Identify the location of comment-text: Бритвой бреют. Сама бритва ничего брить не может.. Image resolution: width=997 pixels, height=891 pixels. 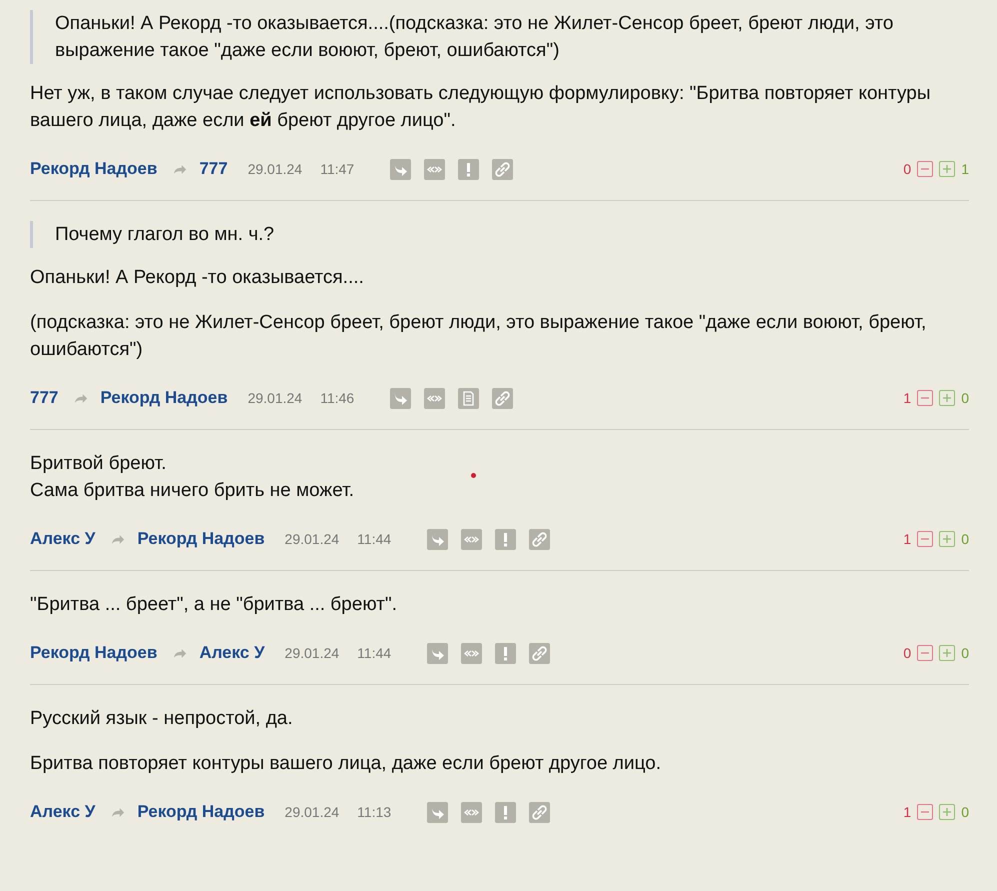
(192, 477).